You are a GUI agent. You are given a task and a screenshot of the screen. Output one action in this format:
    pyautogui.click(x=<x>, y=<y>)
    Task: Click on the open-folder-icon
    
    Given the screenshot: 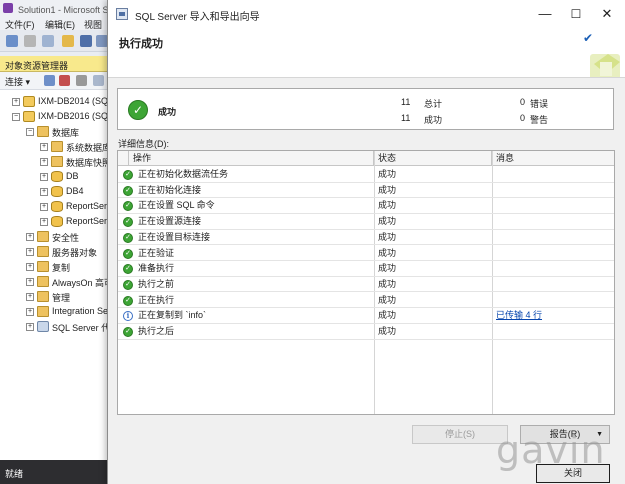 What is the action you would take?
    pyautogui.click(x=68, y=41)
    